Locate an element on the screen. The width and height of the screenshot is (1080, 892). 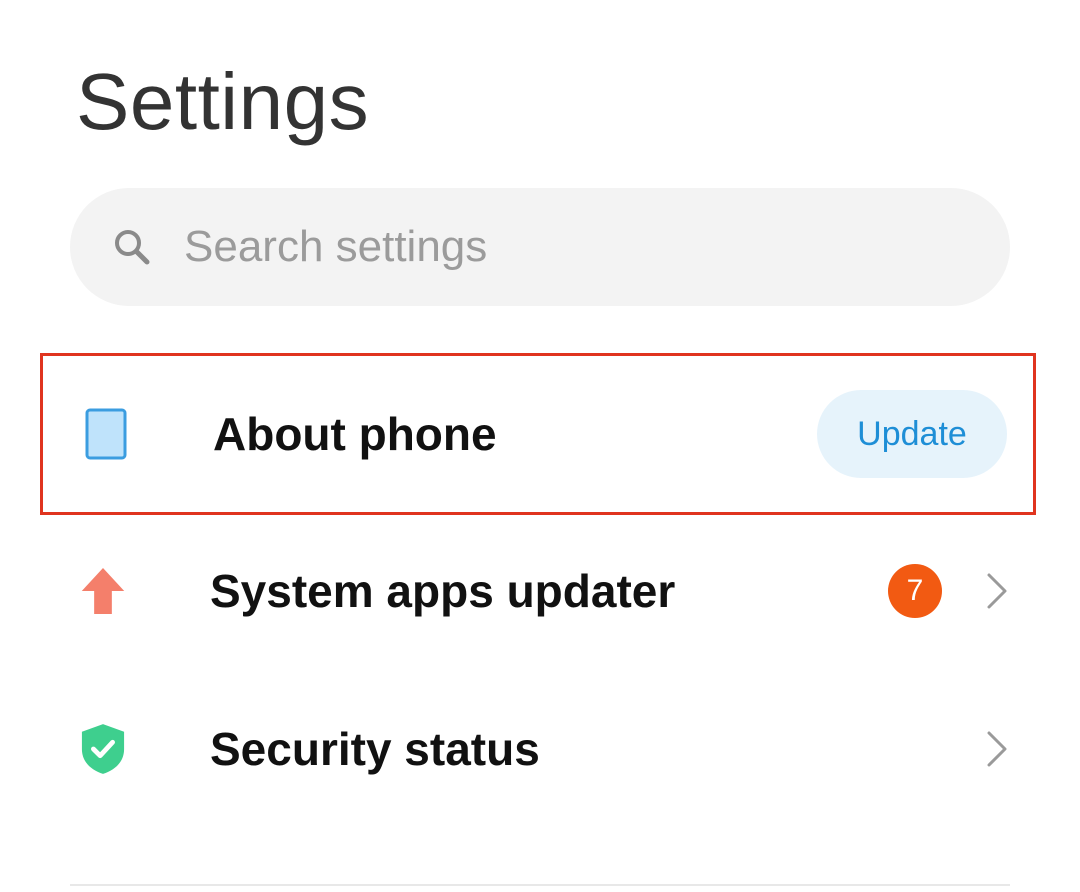
phone-icon is located at coordinates (106, 434).